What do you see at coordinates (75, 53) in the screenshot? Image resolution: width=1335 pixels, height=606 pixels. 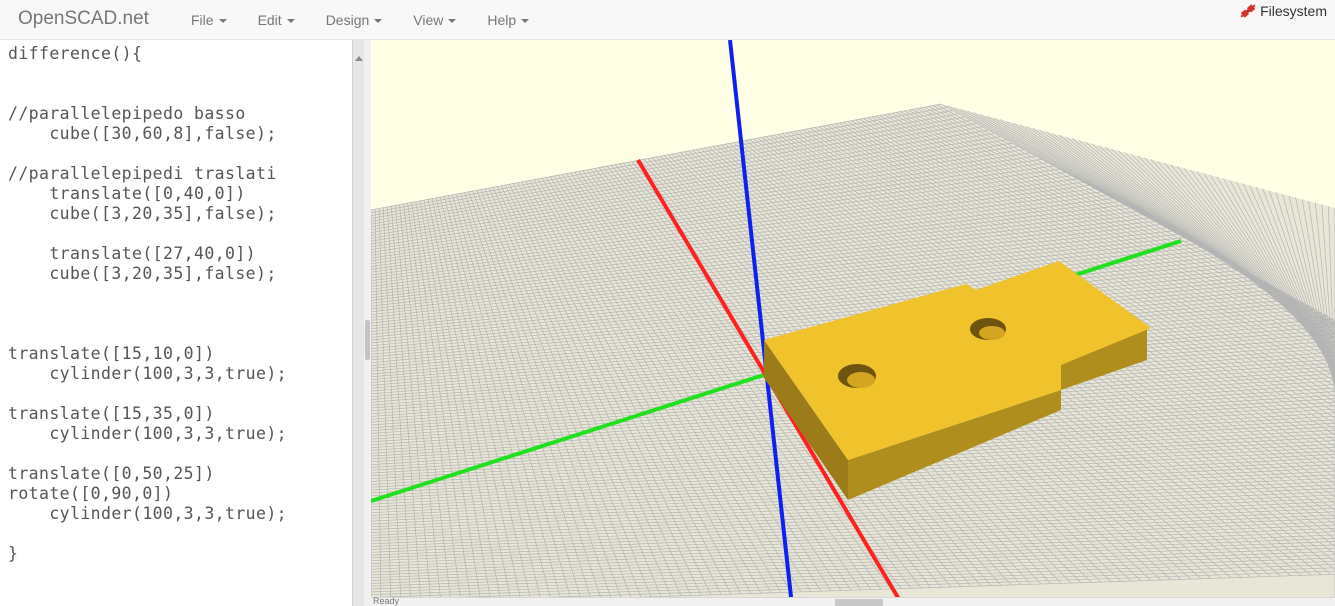 I see `code-line: difference(){` at bounding box center [75, 53].